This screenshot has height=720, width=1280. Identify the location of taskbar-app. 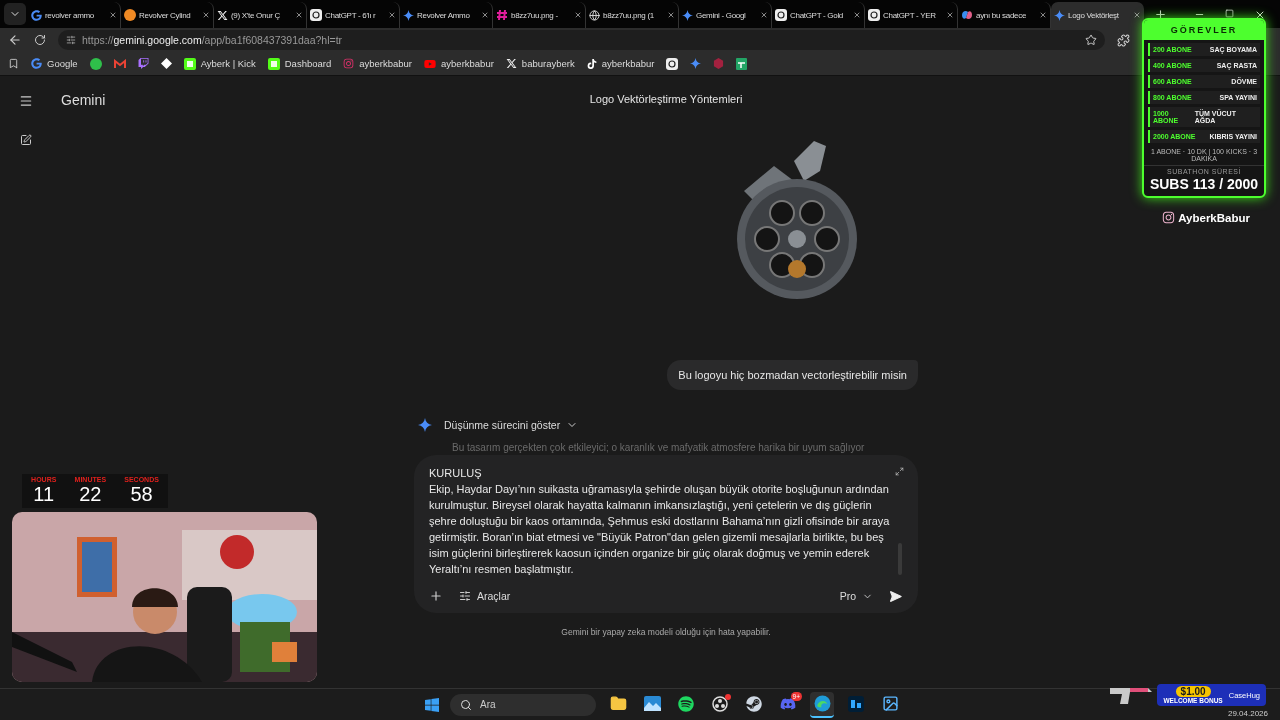
(822, 704).